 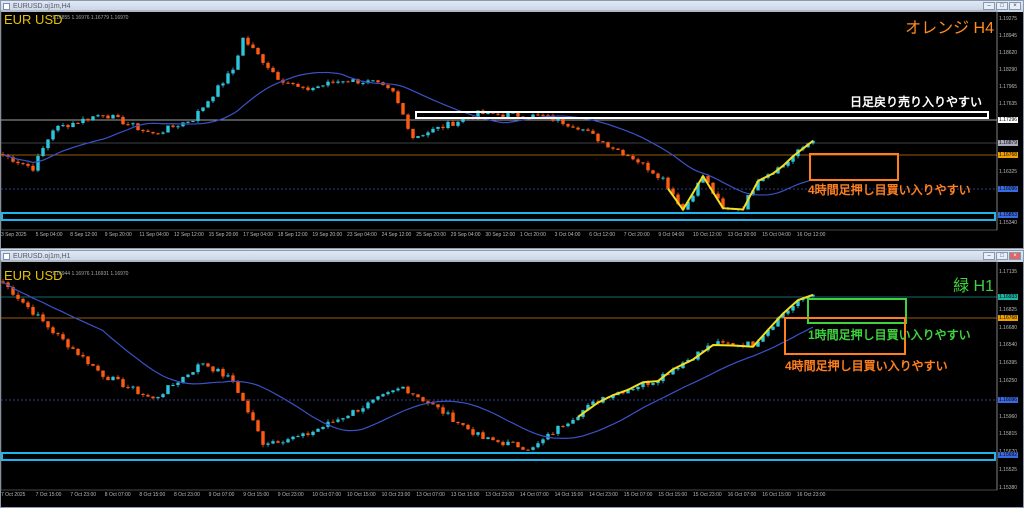 I want to click on time-axis-label: 7 Oct 2025, so click(x=13, y=495).